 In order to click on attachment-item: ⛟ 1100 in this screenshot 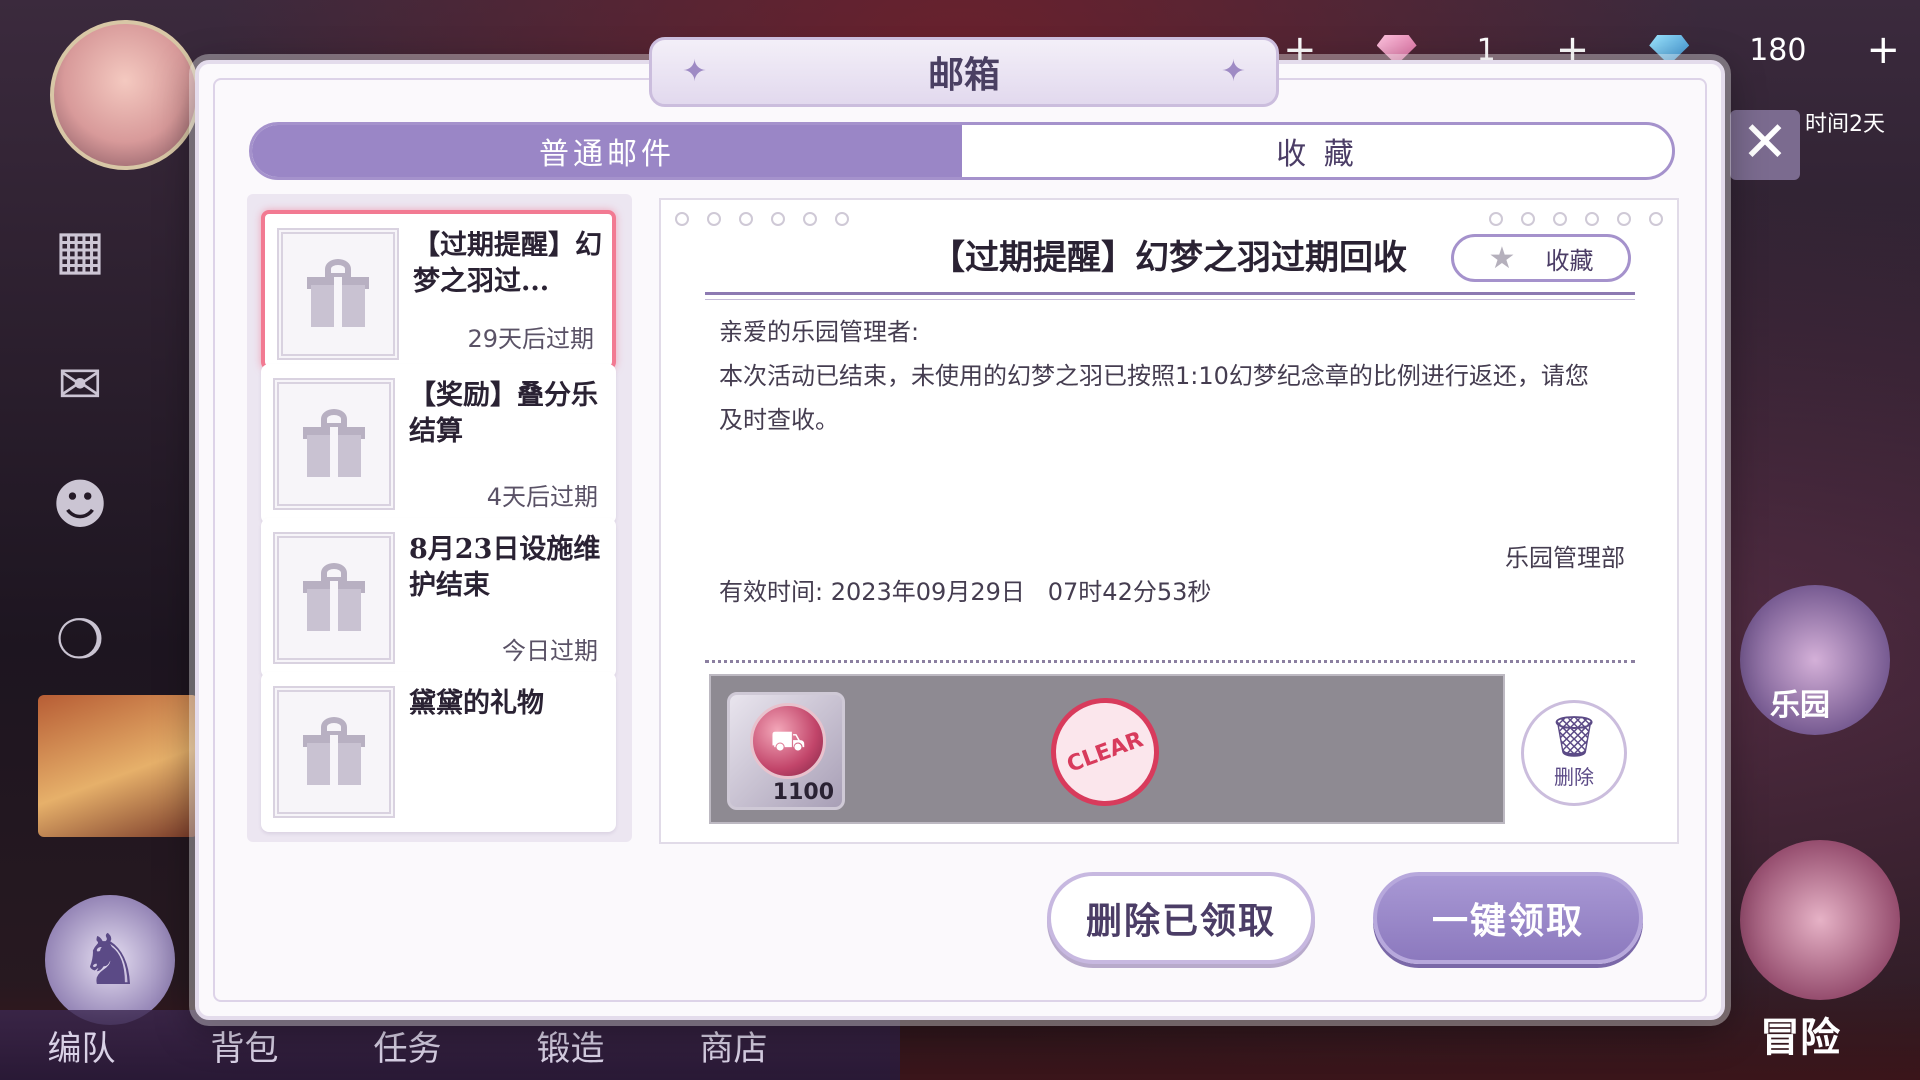, I will do `click(786, 751)`.